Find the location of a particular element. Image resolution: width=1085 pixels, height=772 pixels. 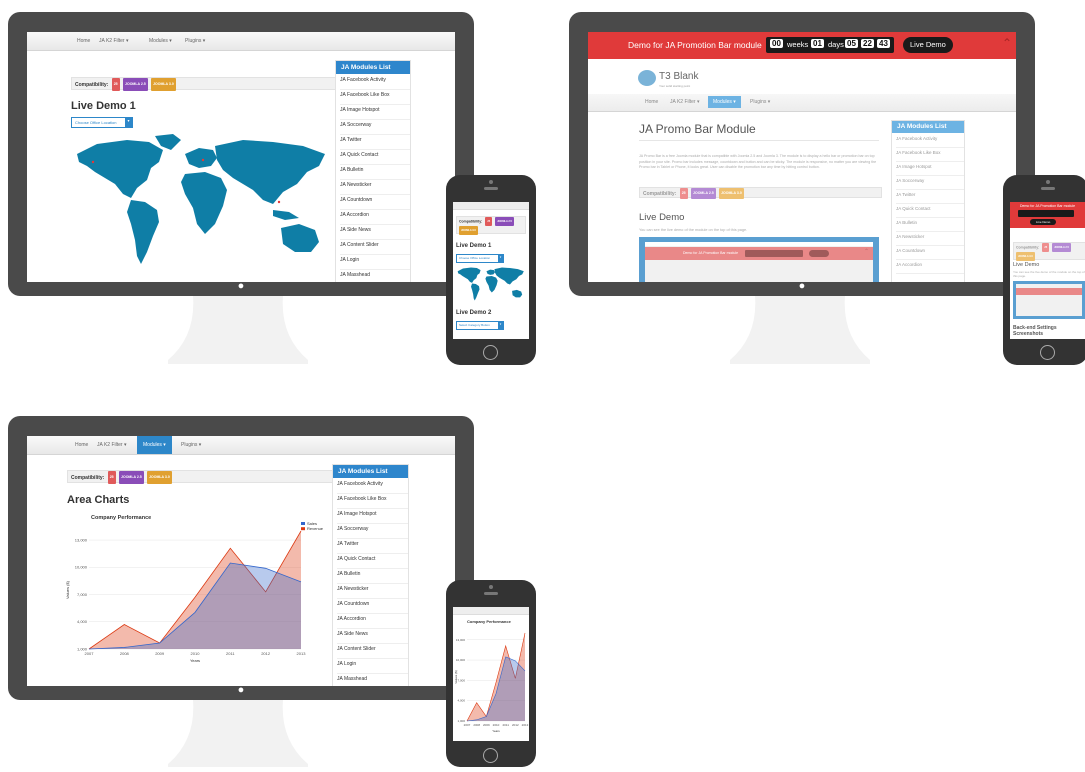

phone-live-demo-button: Live Demo is located at coordinates (1043, 222).